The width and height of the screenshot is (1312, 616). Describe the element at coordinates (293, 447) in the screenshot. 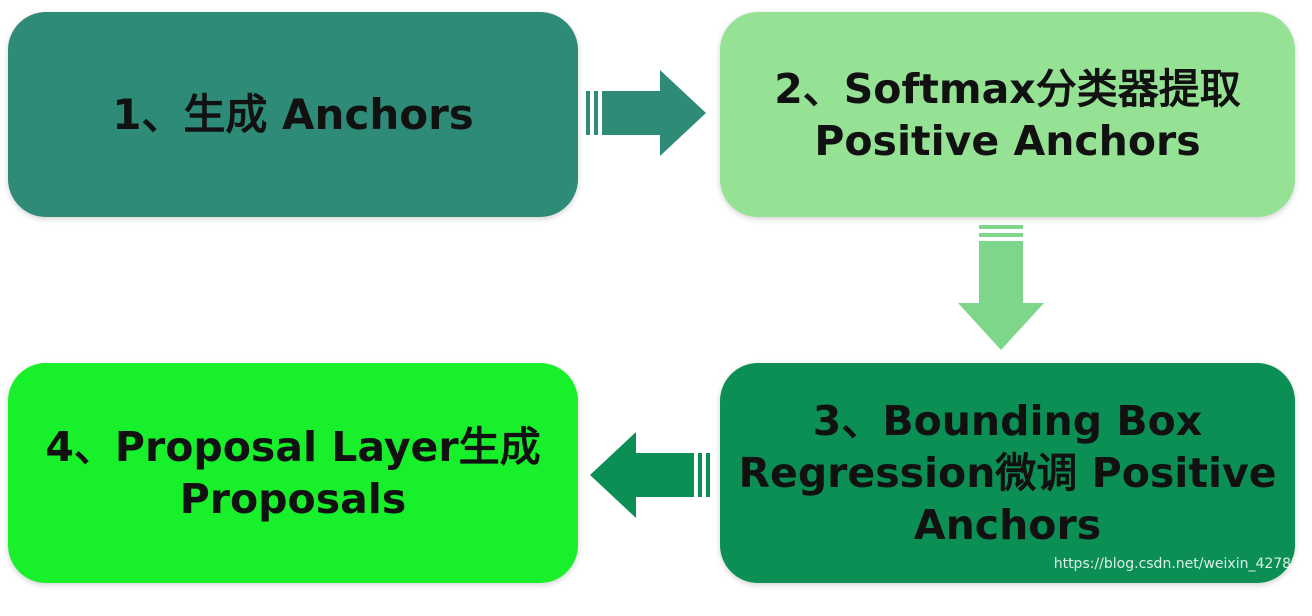

I see `step-4-text-line-1: 4、Proposal Layer生成` at that location.